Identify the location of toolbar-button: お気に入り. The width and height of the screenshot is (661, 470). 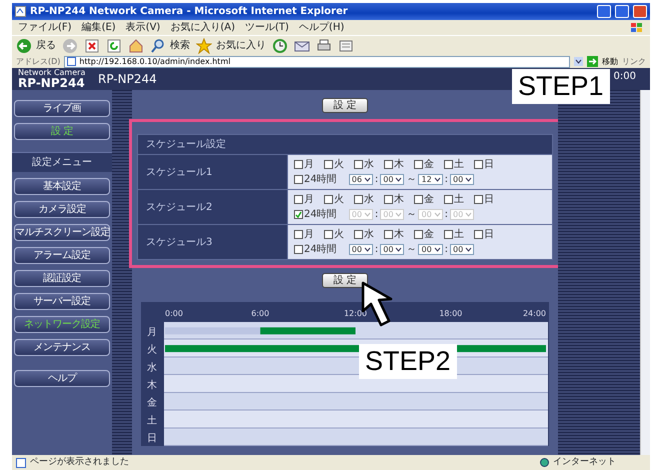
(231, 46).